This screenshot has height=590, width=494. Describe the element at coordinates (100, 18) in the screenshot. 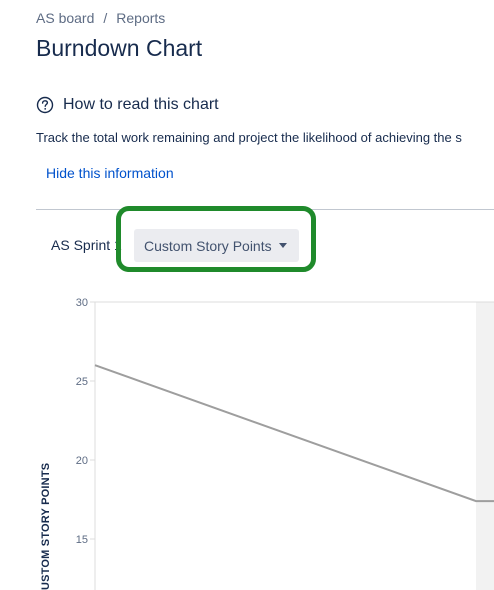

I see `breadcrumb: AS board / Reports` at that location.